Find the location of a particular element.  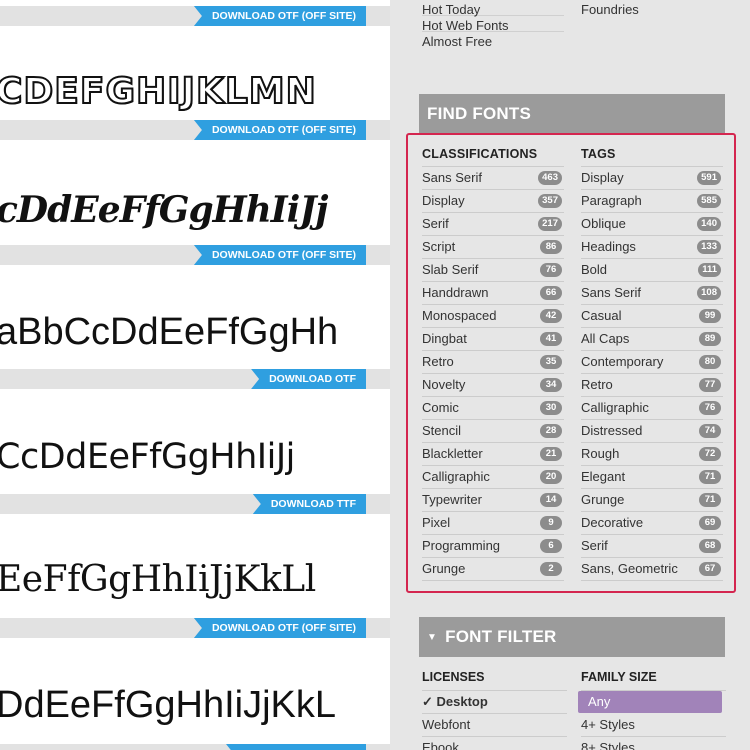

classification-item: Pixel 9 is located at coordinates (493, 523).